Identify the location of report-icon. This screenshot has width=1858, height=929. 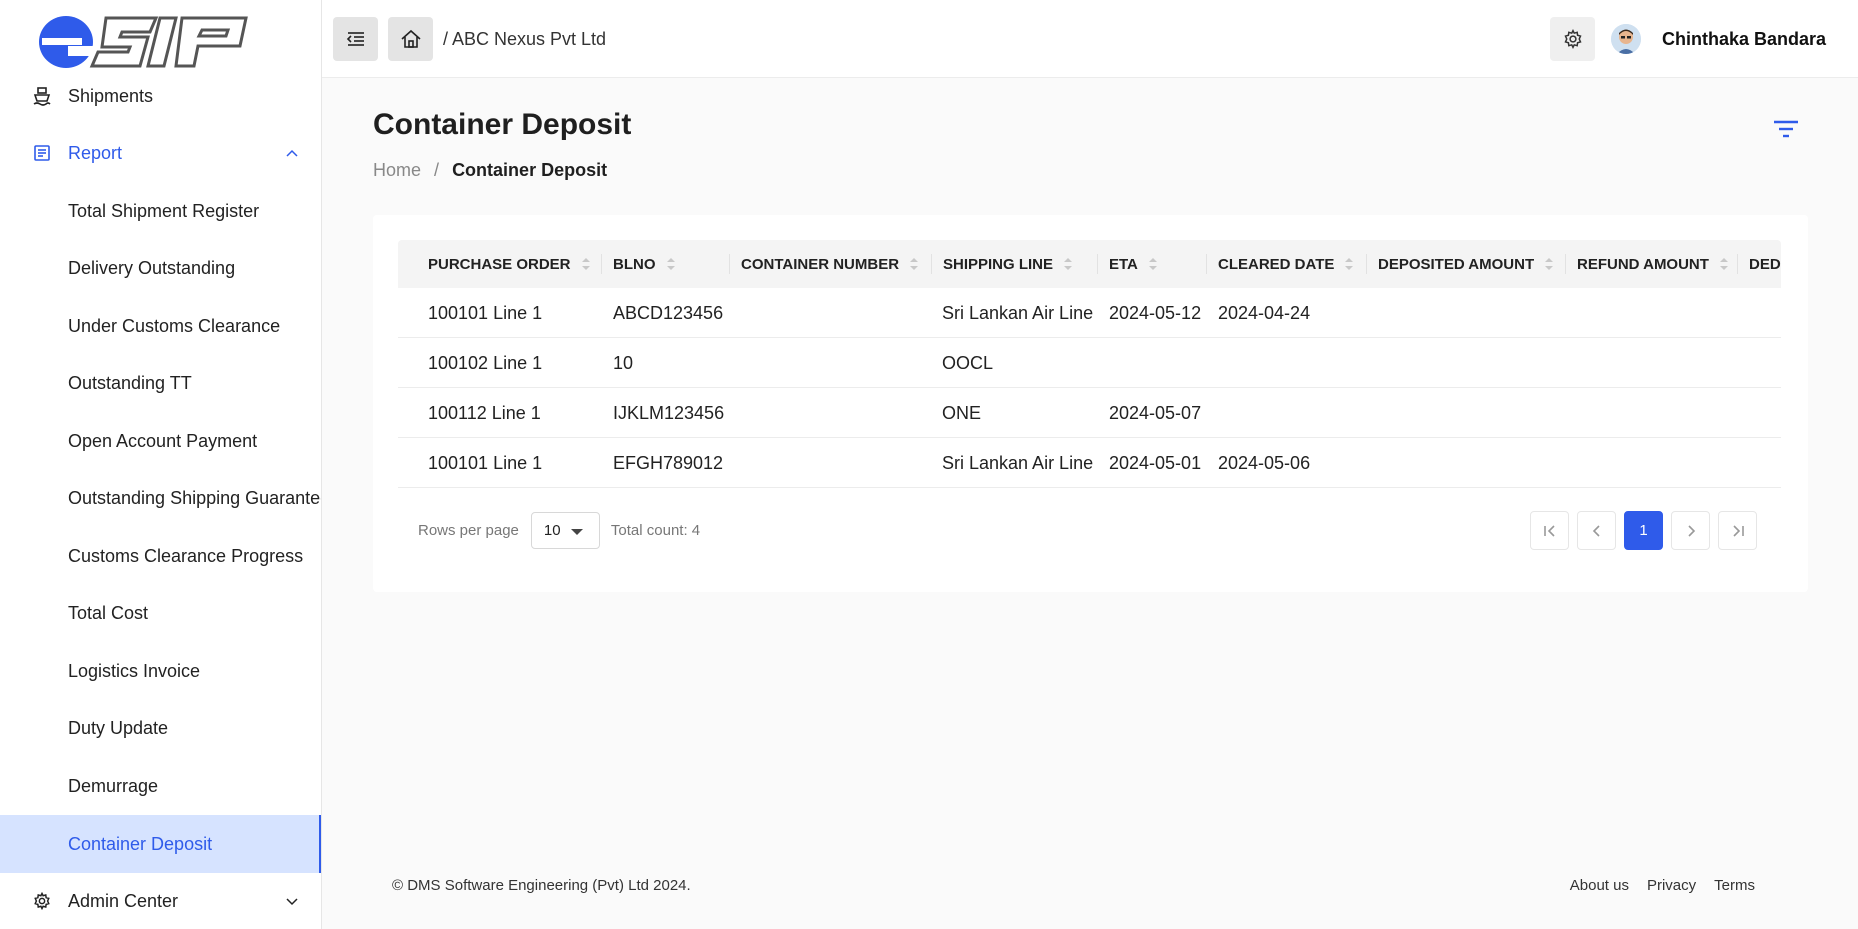
(42, 153).